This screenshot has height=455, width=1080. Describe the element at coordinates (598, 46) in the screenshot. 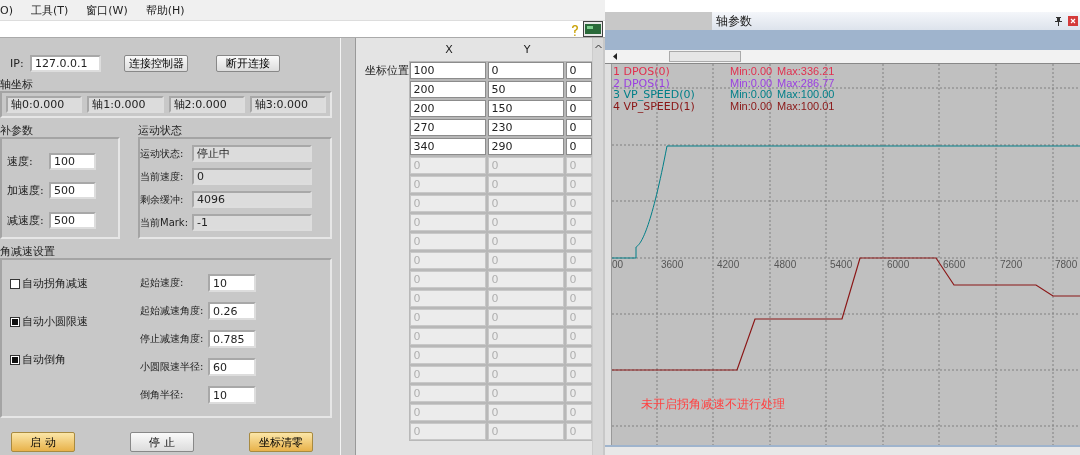

I see `scroll-up-icon` at that location.